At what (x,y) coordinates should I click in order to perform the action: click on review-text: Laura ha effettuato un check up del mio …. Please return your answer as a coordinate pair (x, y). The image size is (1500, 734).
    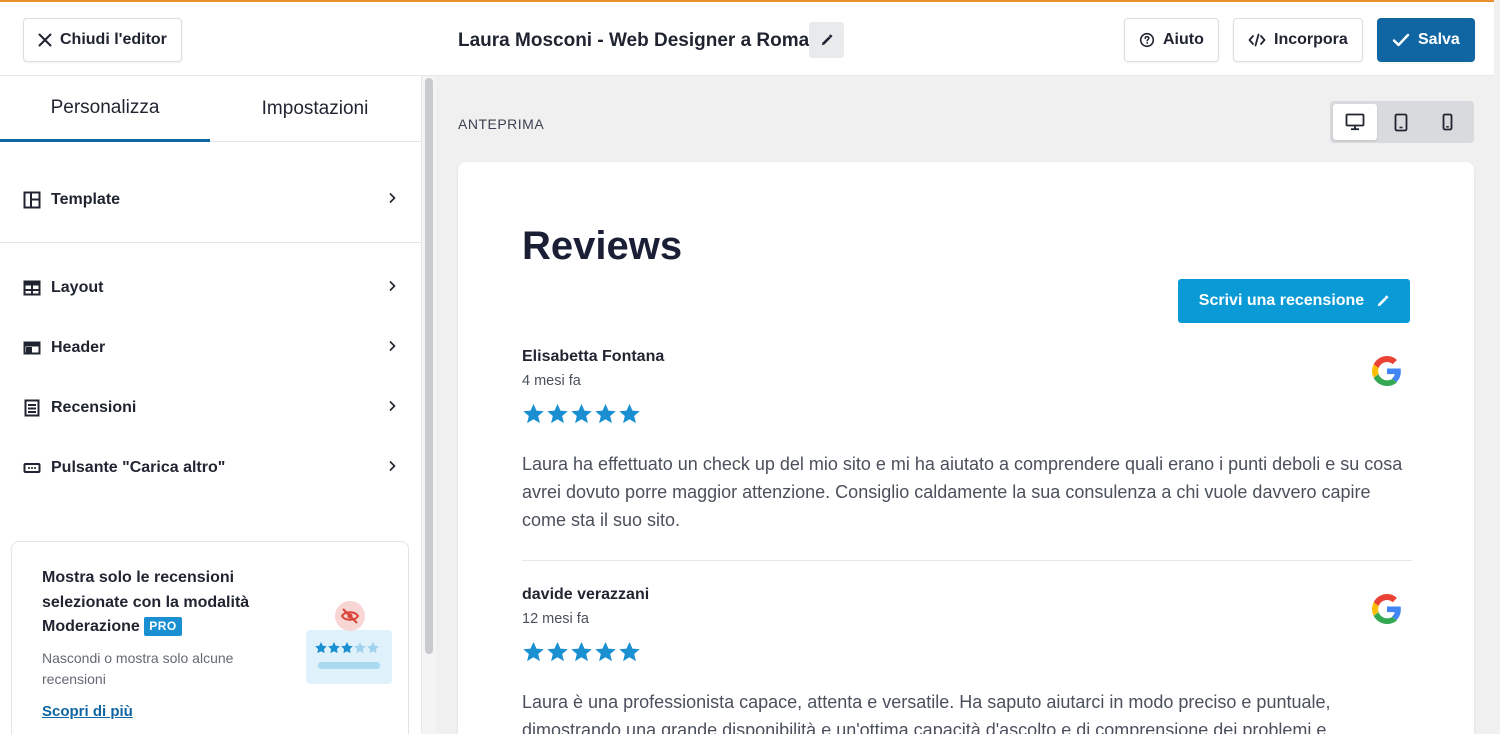
    Looking at the image, I should click on (962, 492).